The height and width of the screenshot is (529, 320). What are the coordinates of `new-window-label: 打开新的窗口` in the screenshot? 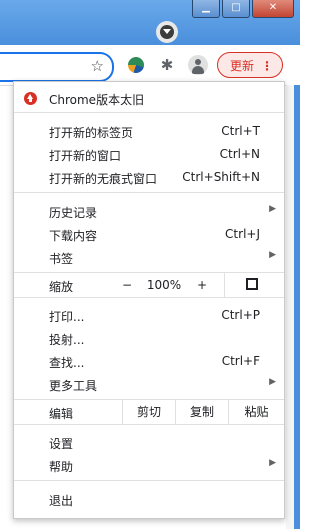 It's located at (85, 156).